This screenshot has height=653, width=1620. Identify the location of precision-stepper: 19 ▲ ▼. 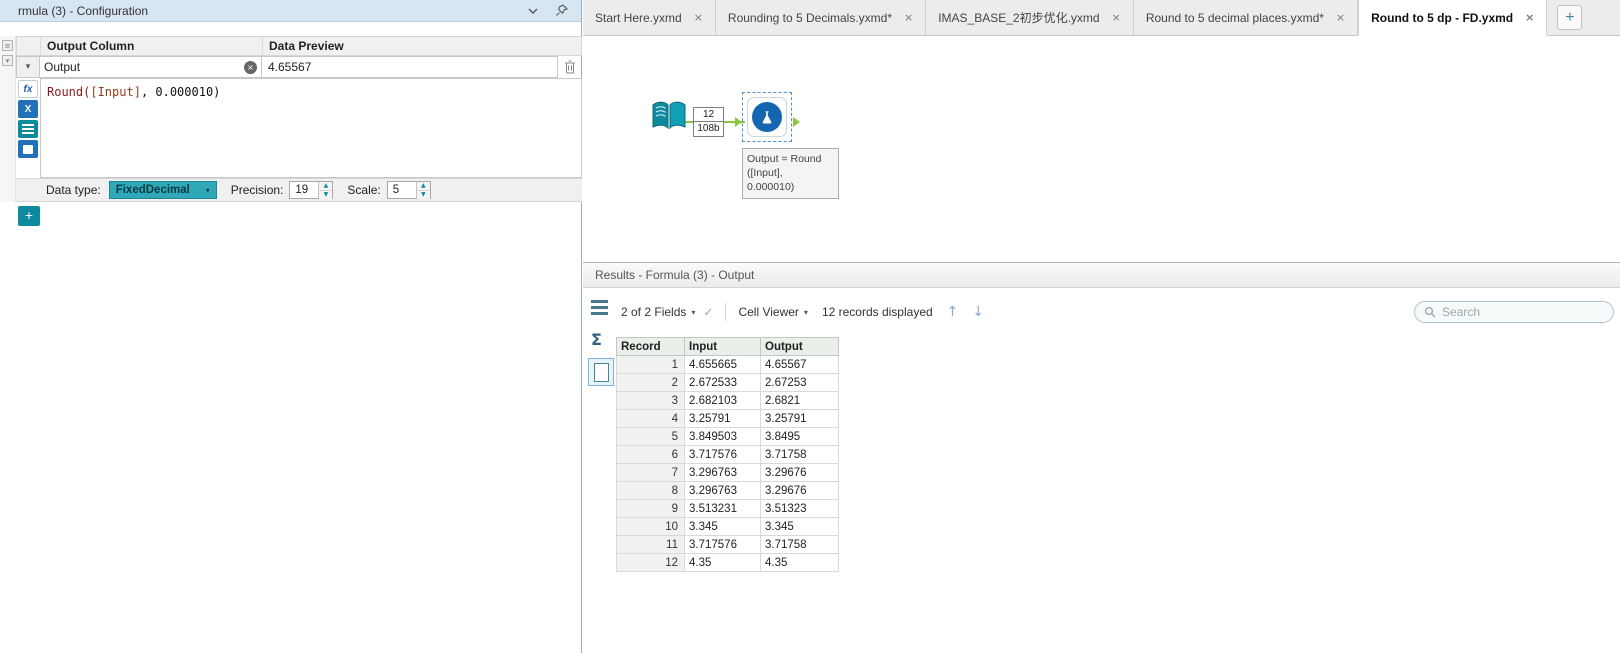
(311, 190).